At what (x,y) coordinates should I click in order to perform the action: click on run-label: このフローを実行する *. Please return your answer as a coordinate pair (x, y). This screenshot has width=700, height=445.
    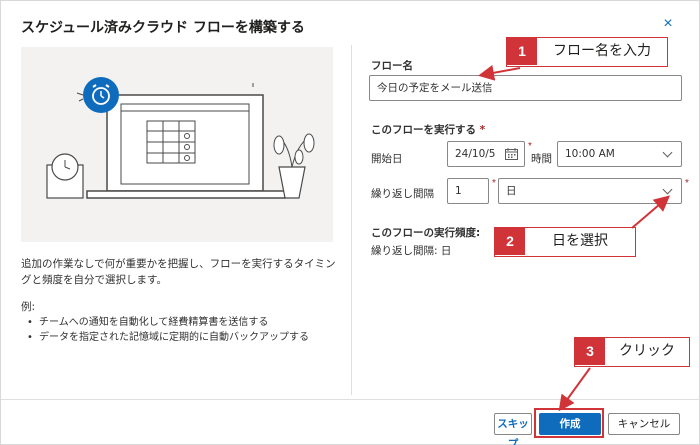
    Looking at the image, I should click on (428, 130).